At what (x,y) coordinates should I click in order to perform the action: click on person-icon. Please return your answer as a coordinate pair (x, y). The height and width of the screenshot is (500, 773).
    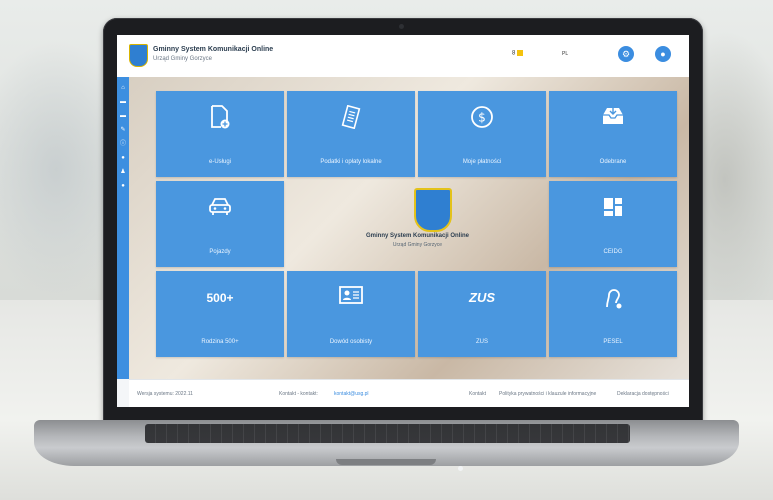
    Looking at the image, I should click on (613, 298).